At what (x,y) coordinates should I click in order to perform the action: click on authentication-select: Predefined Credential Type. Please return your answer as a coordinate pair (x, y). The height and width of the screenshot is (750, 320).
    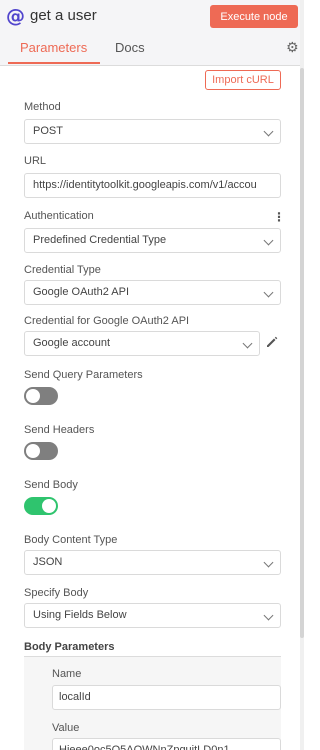
    Looking at the image, I should click on (152, 240).